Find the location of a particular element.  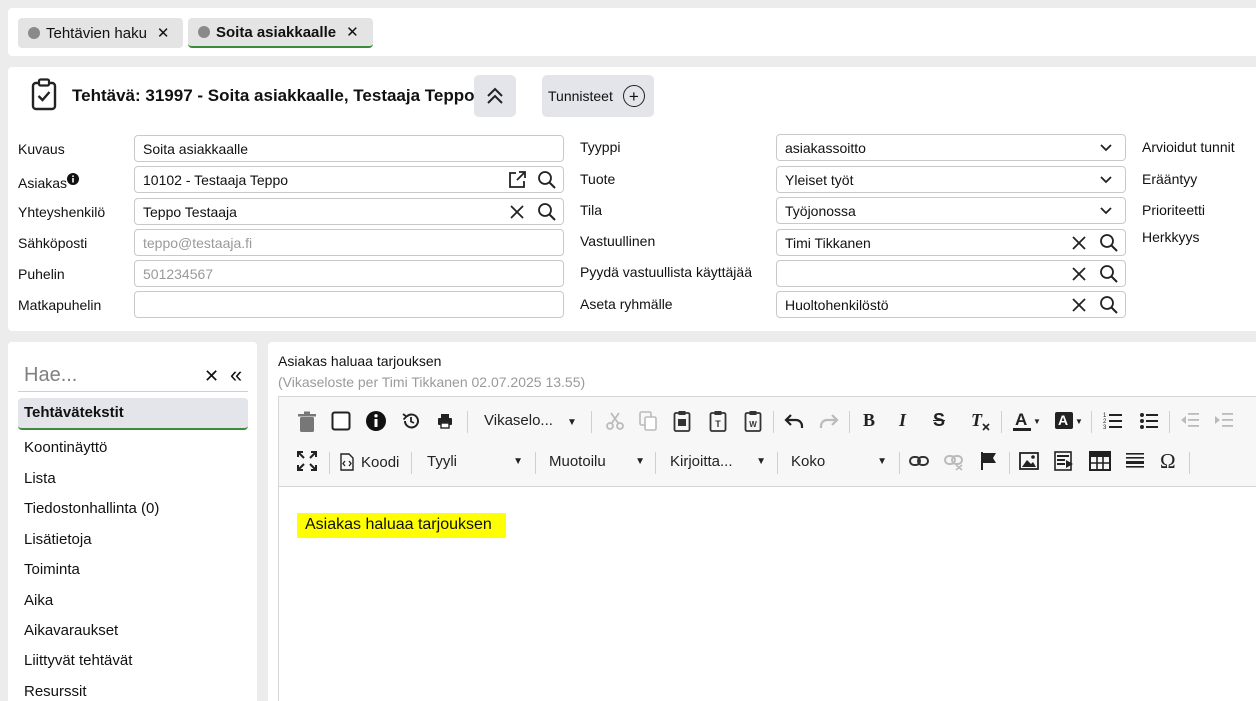

paste-word-icon: W is located at coordinates (753, 421).